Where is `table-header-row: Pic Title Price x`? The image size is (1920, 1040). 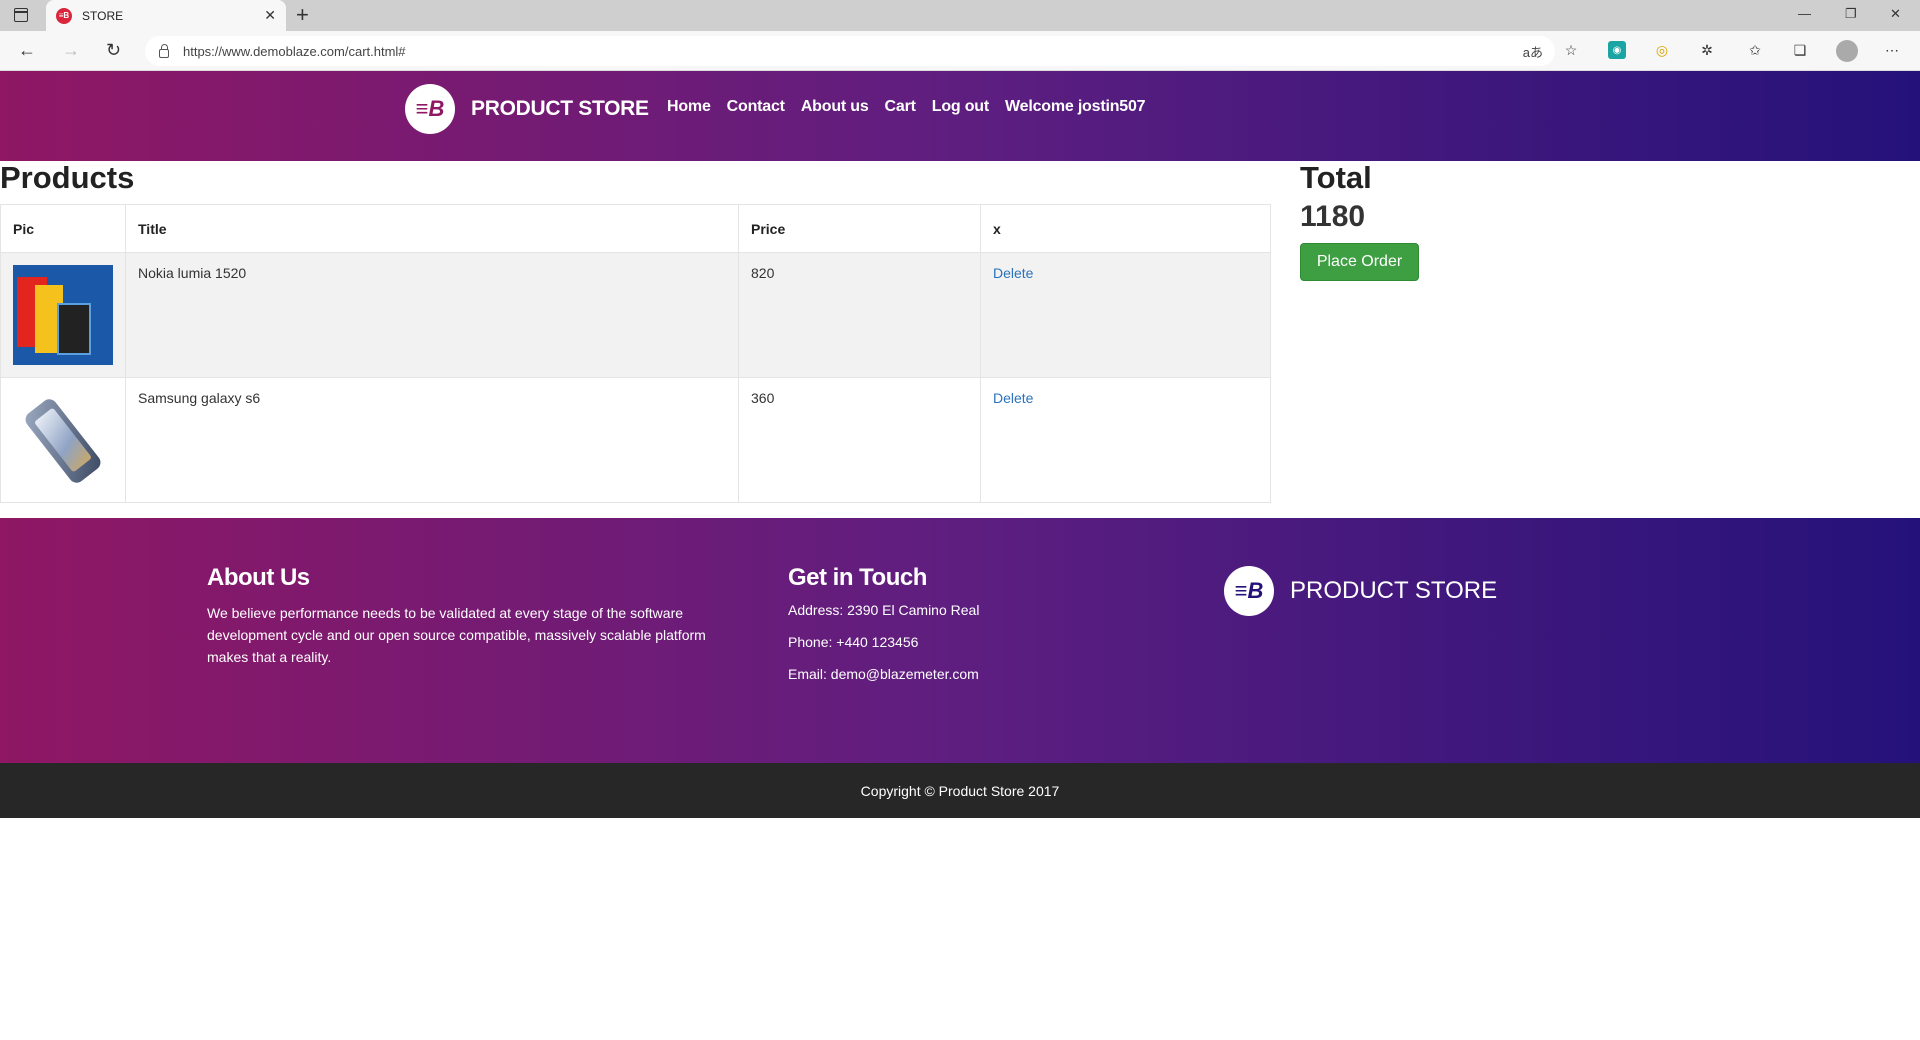
table-header-row: Pic Title Price x is located at coordinates (635, 228).